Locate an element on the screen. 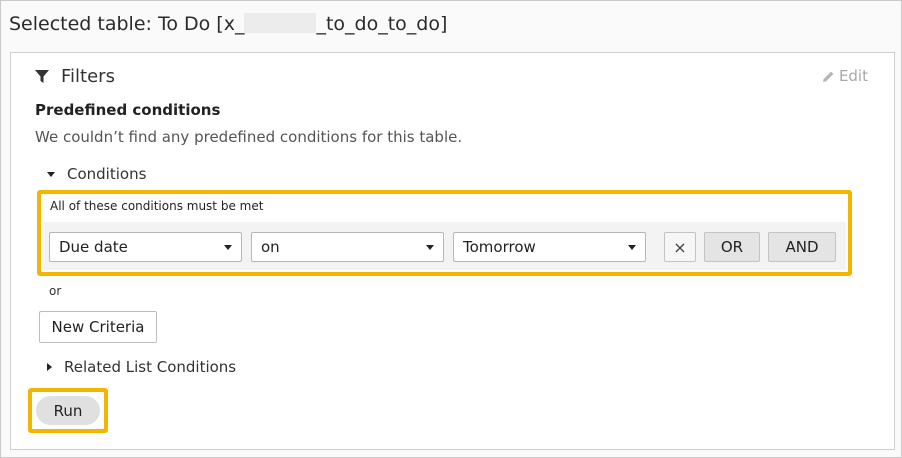  filters-header: Filters is located at coordinates (75, 76).